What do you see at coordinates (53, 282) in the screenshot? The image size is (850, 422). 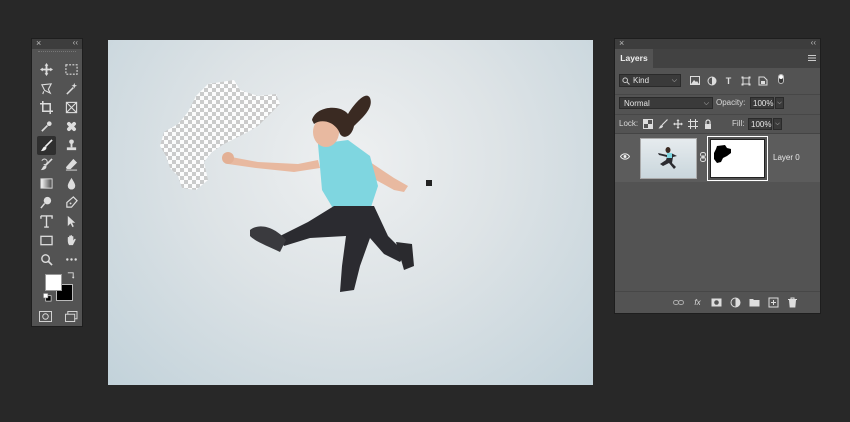 I see `foreground-color-swatch` at bounding box center [53, 282].